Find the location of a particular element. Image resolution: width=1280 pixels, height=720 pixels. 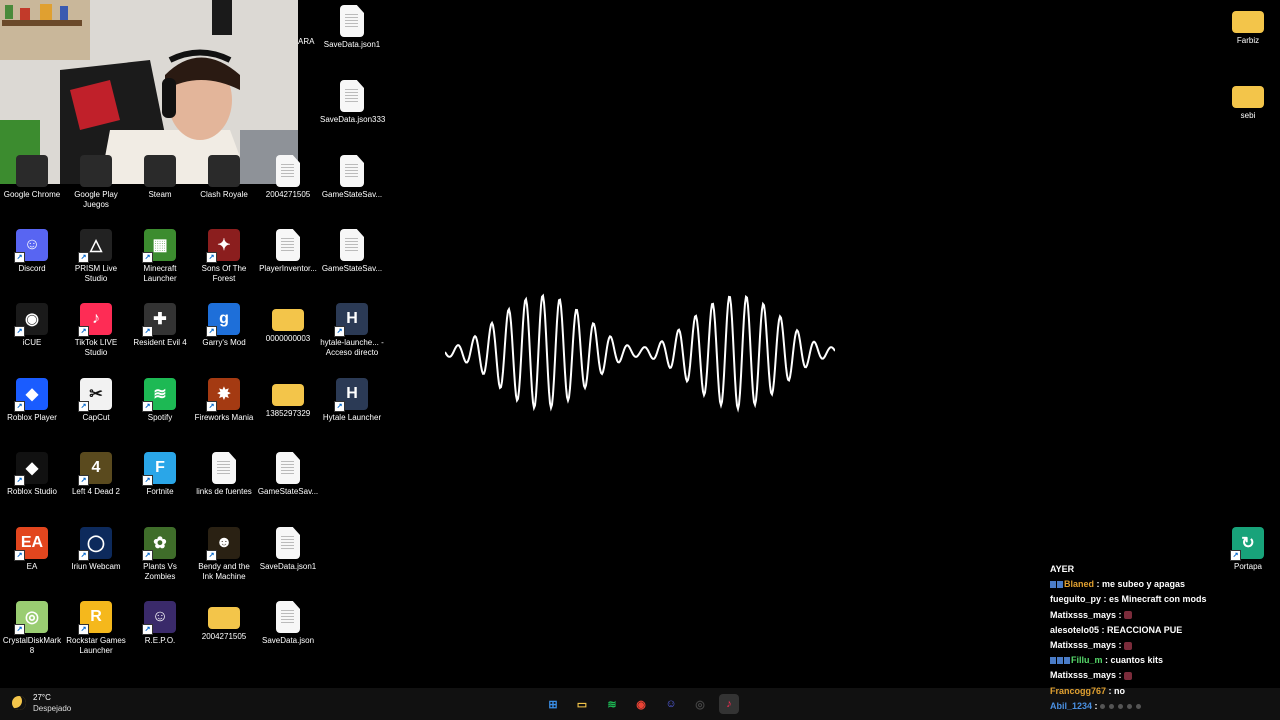

links-de-fuentes-file: links de fuentes is located at coordinates (224, 474).